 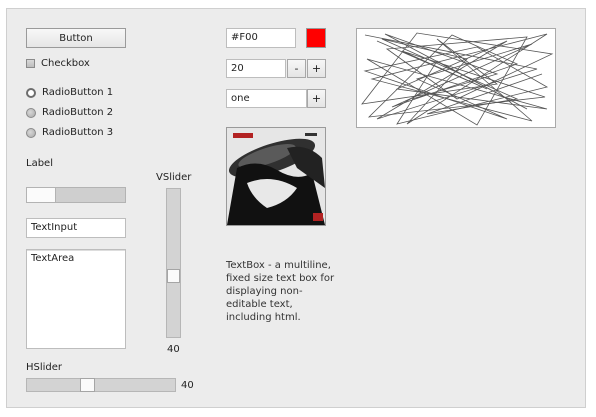 I want to click on color-input: #F00, so click(x=261, y=38).